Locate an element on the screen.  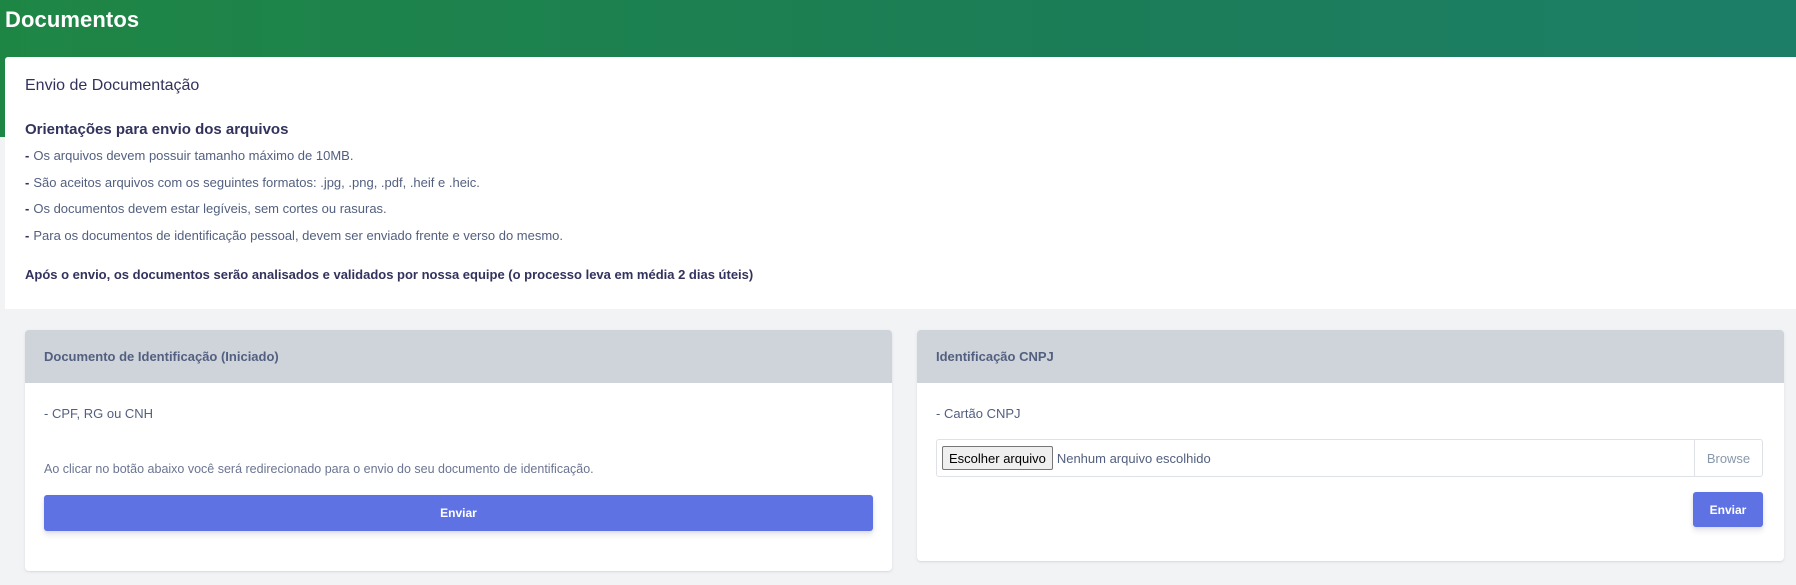
cnpj-card-header: Identificação CNPJ is located at coordinates (1350, 356).